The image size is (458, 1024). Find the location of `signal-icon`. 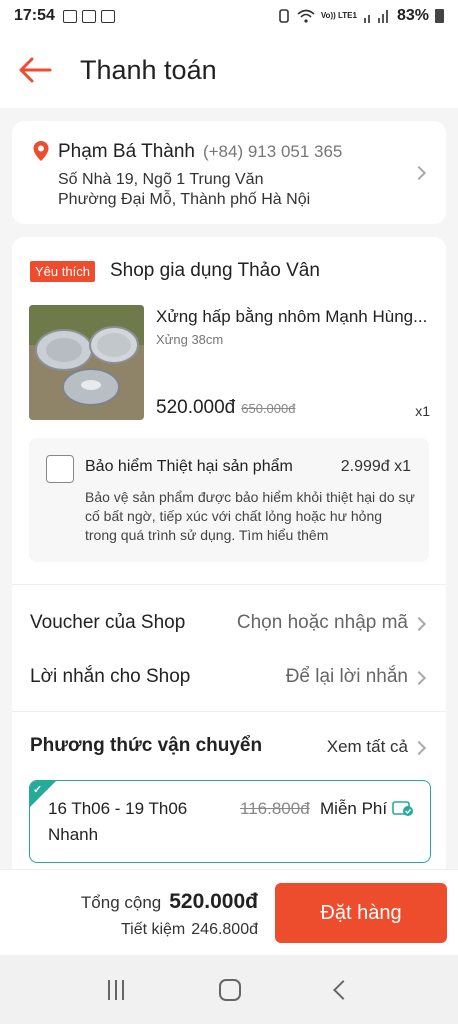

signal-icon is located at coordinates (375, 16).